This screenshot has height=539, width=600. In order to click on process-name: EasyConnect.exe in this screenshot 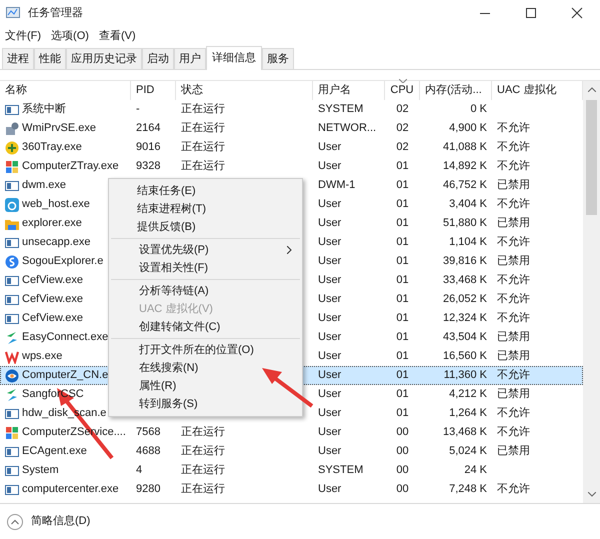, I will do `click(65, 338)`.